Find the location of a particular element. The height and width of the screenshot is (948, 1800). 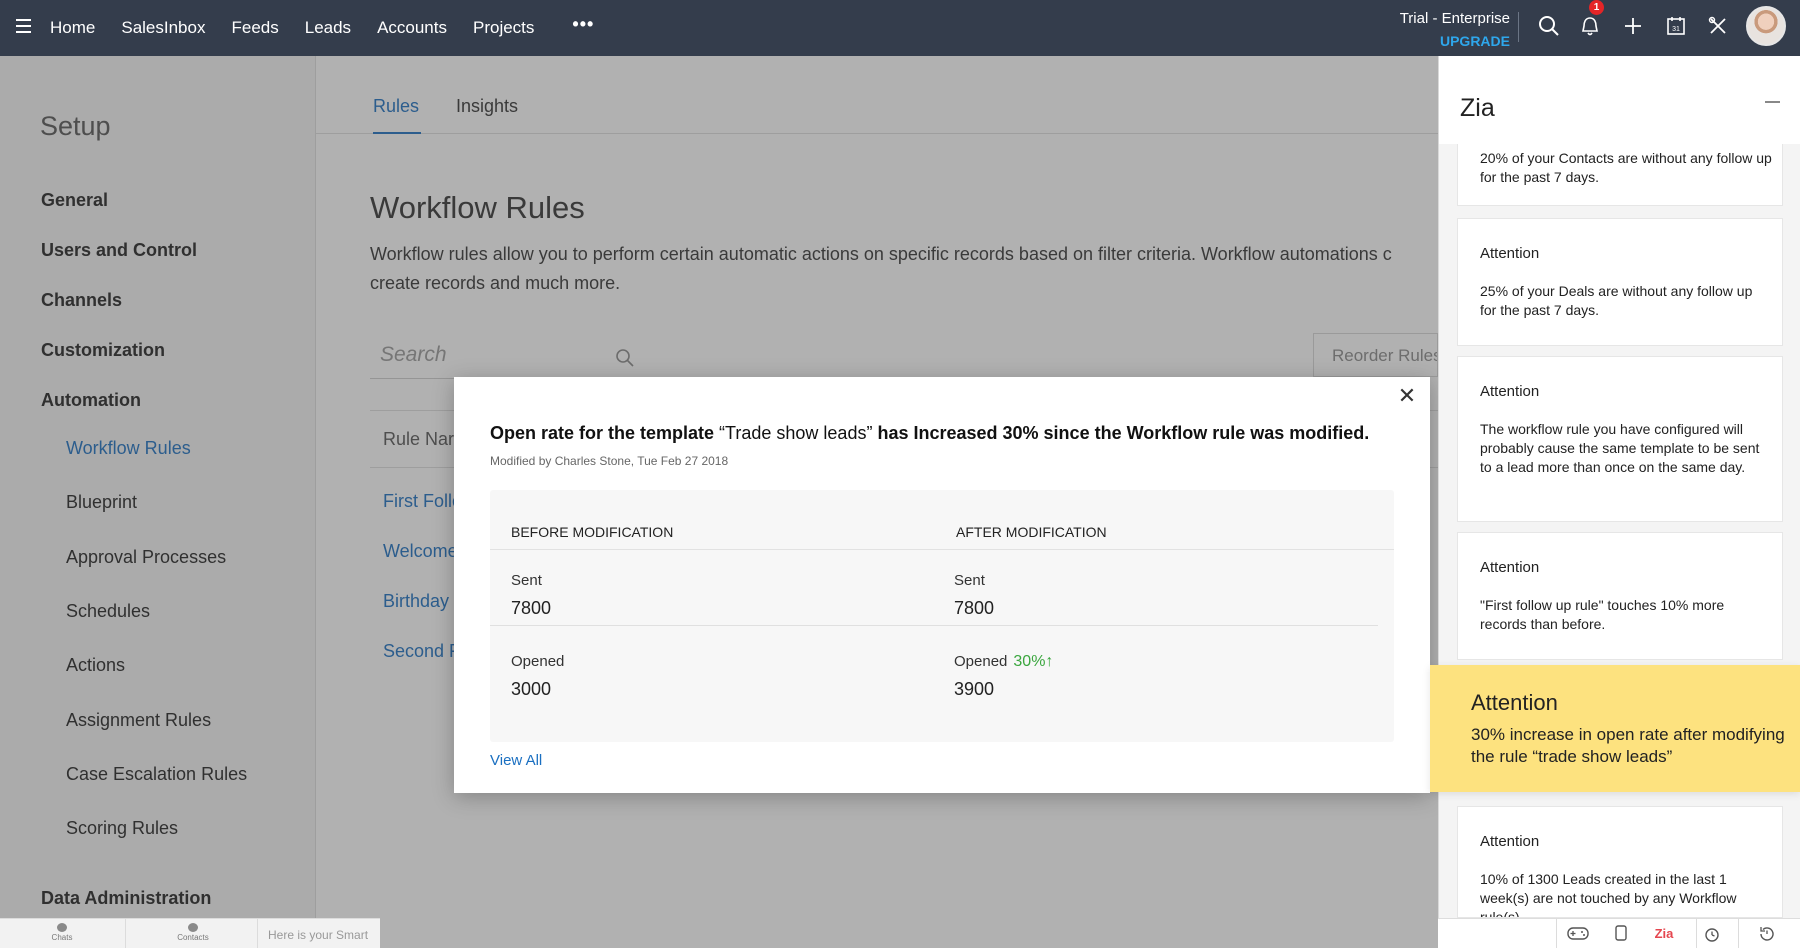

nav-accounts: Accounts is located at coordinates (412, 28).